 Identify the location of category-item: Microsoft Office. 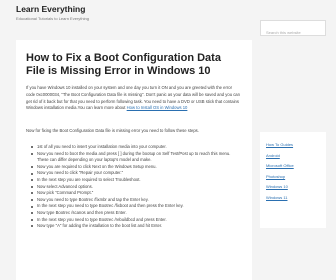
(293, 166).